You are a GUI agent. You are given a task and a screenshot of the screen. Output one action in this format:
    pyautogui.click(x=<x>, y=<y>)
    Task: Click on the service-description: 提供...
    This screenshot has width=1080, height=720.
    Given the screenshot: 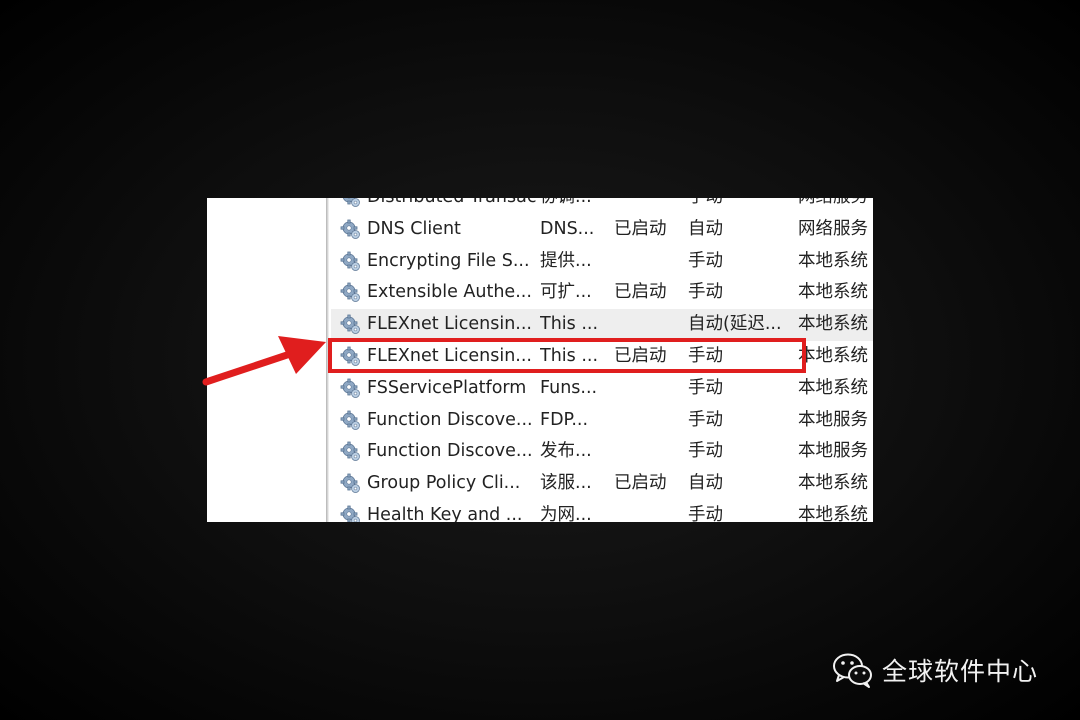 What is the action you would take?
    pyautogui.click(x=566, y=260)
    